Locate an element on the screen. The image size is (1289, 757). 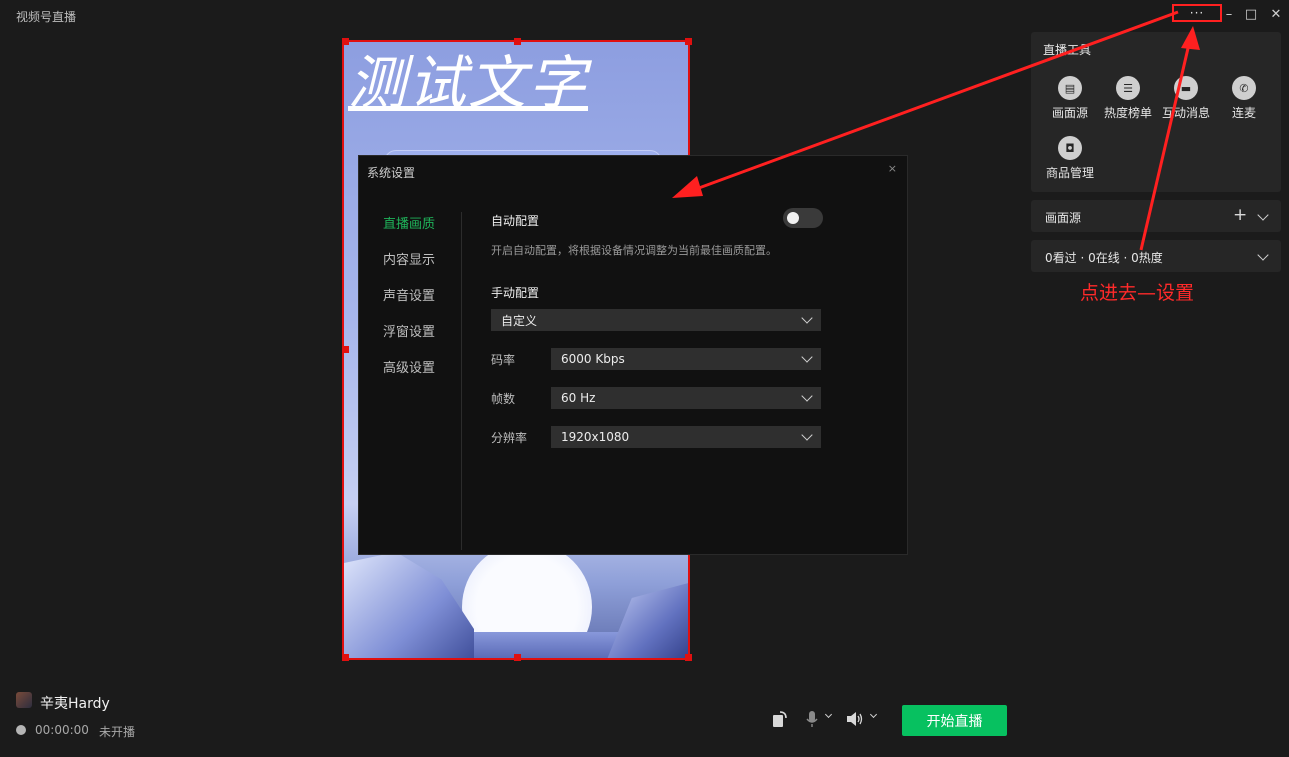
arrowhead-dialog is located at coordinates (687, 187).